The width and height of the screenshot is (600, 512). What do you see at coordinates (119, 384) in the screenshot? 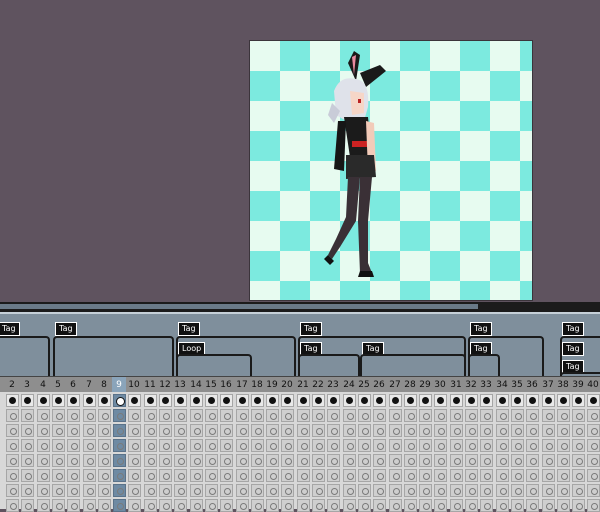
I see `frame-number-9: 9` at bounding box center [119, 384].